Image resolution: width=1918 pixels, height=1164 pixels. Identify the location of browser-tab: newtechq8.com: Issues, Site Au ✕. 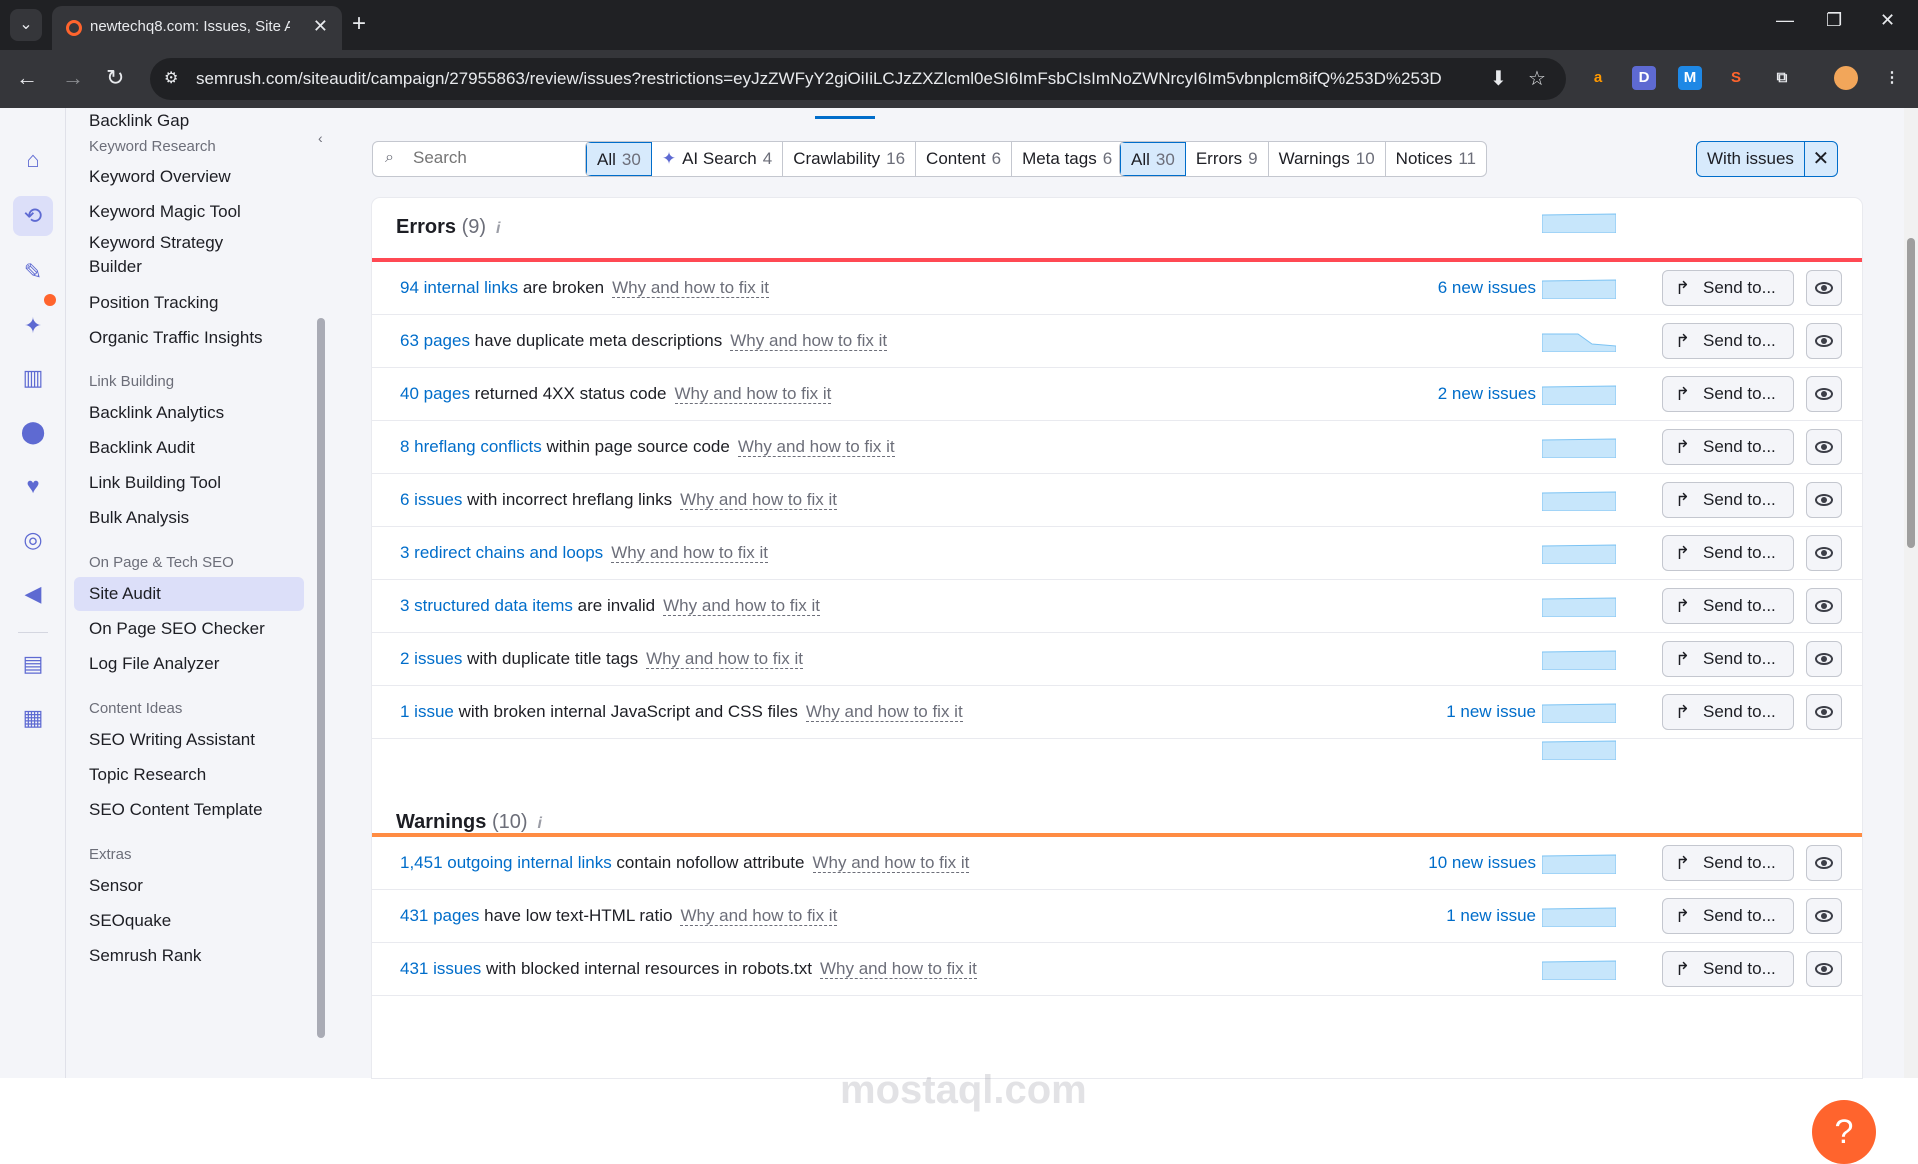
(197, 28).